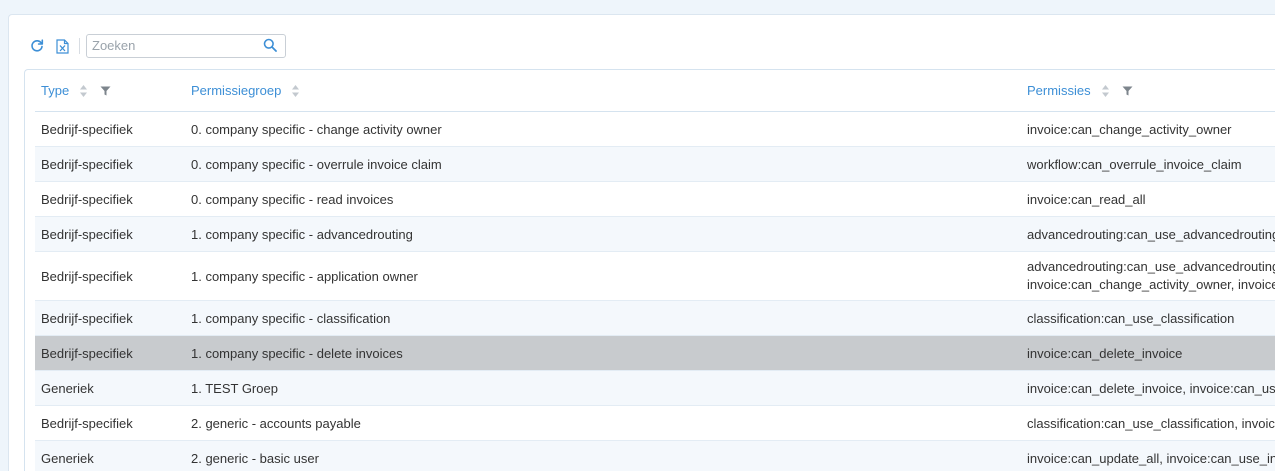 This screenshot has height=471, width=1275. I want to click on cell-permissions: invoice:can_delete_invoice, so click(1104, 353).